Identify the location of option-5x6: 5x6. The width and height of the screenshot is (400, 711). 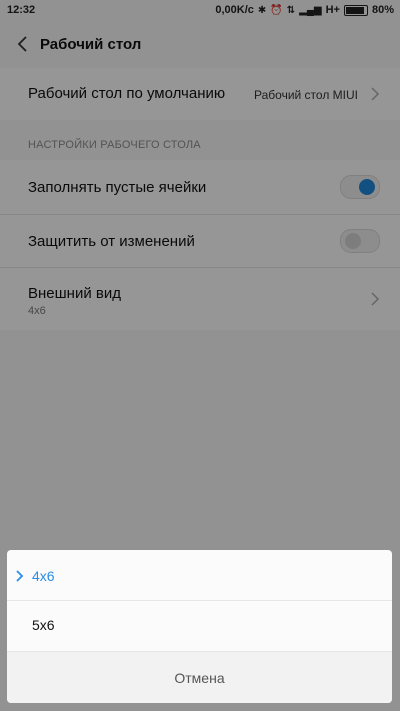
(199, 625).